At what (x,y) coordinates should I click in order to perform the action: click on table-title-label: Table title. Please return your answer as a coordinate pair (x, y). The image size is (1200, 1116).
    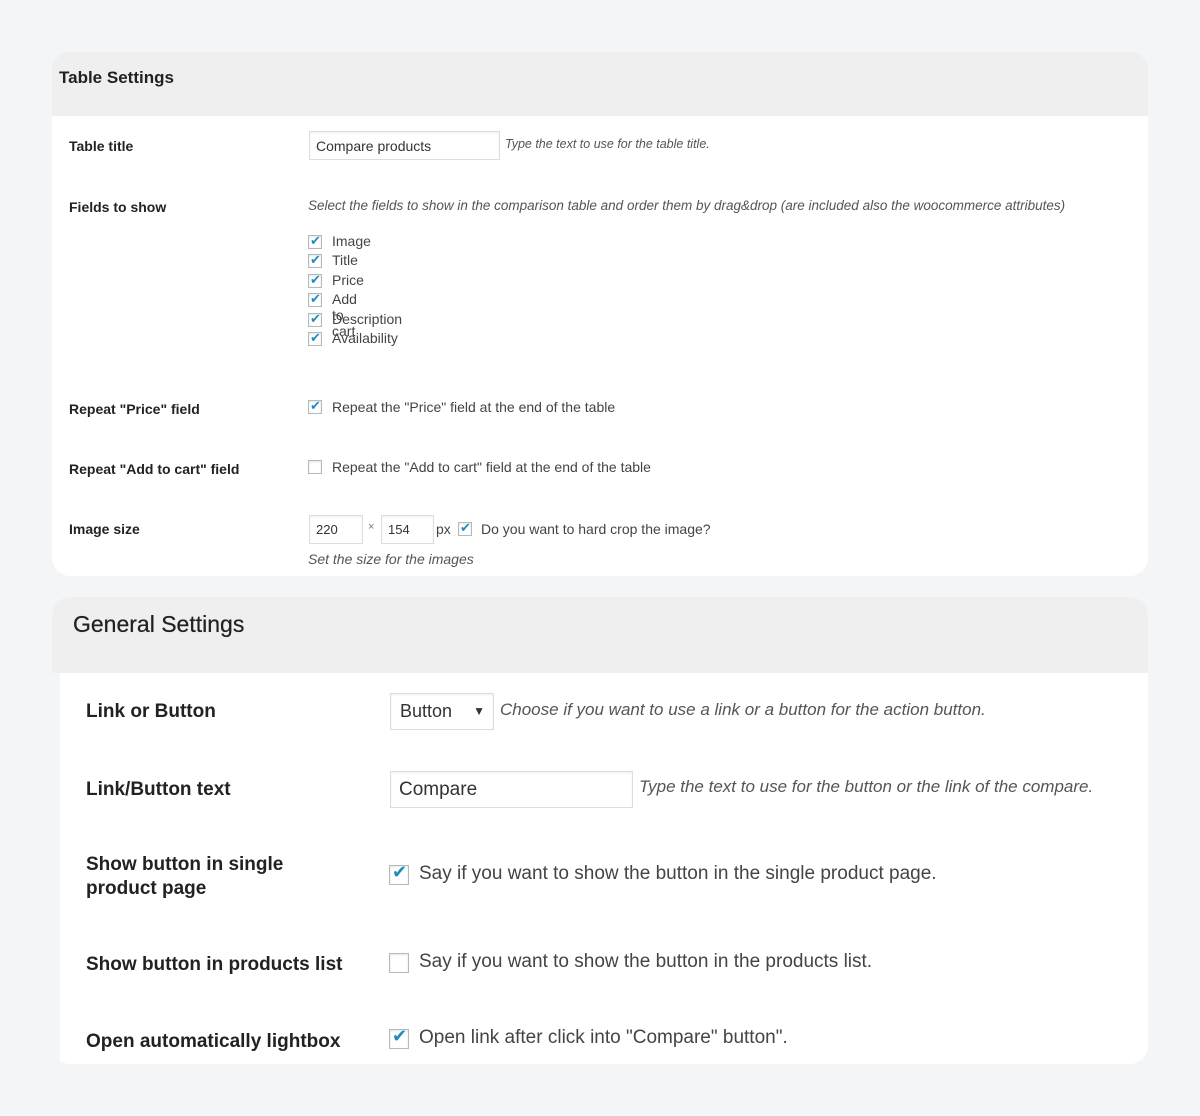
    Looking at the image, I should click on (101, 146).